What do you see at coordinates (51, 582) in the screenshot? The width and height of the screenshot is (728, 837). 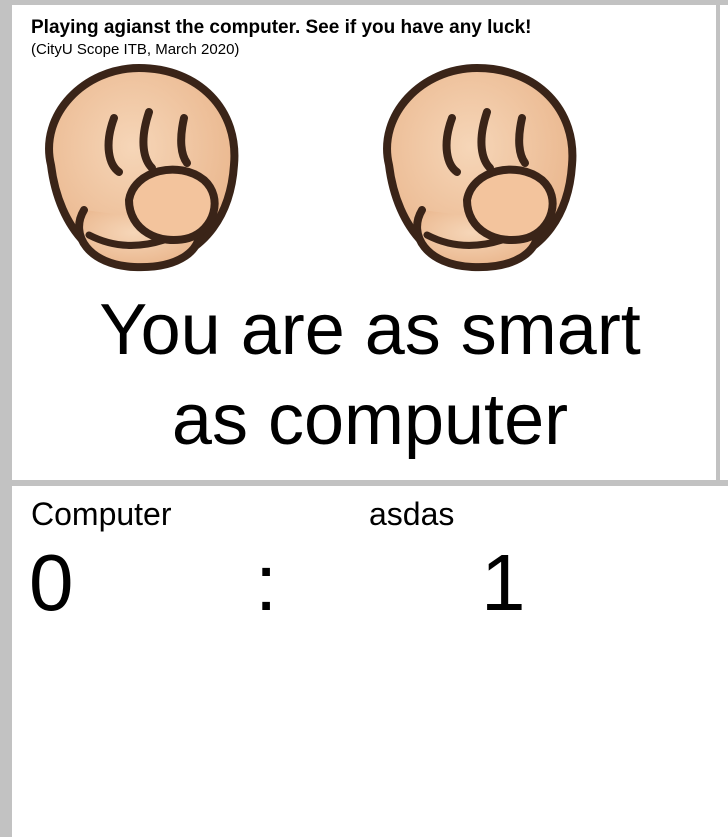 I see `computer-score: 0` at bounding box center [51, 582].